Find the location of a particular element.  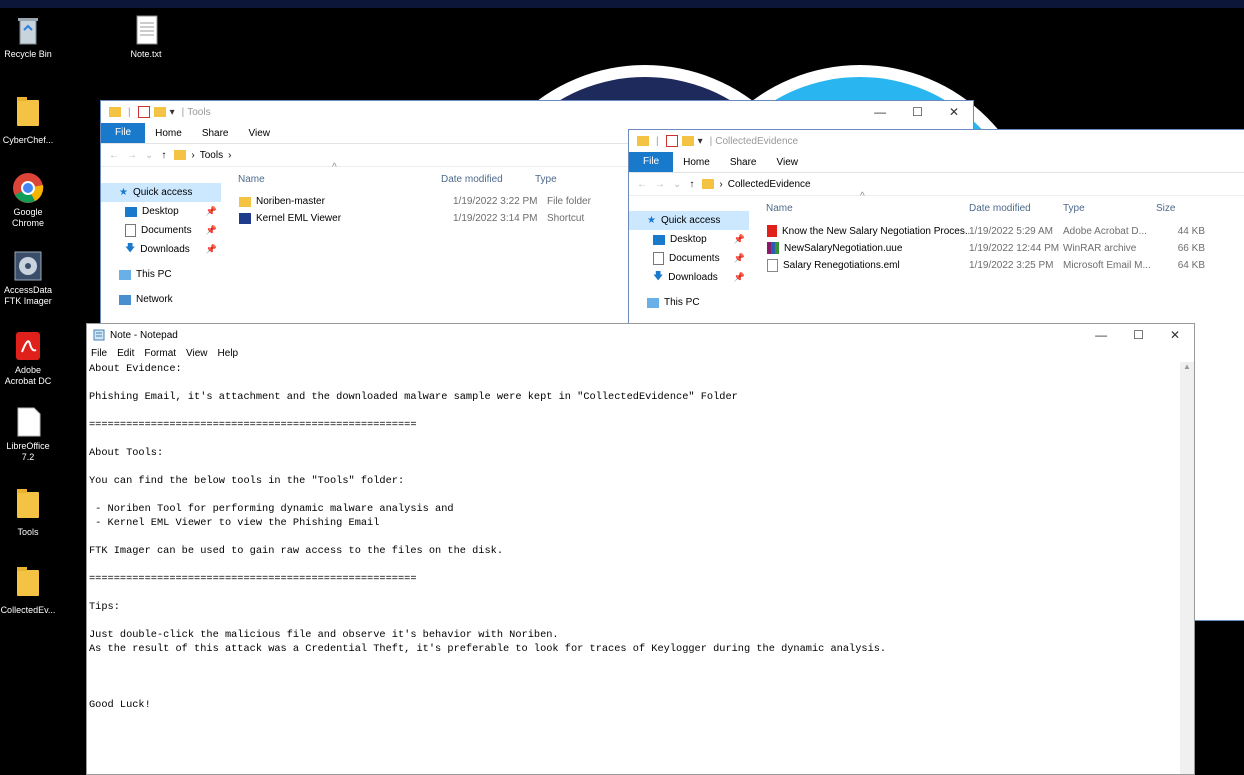

menu-help: Help is located at coordinates (228, 353).